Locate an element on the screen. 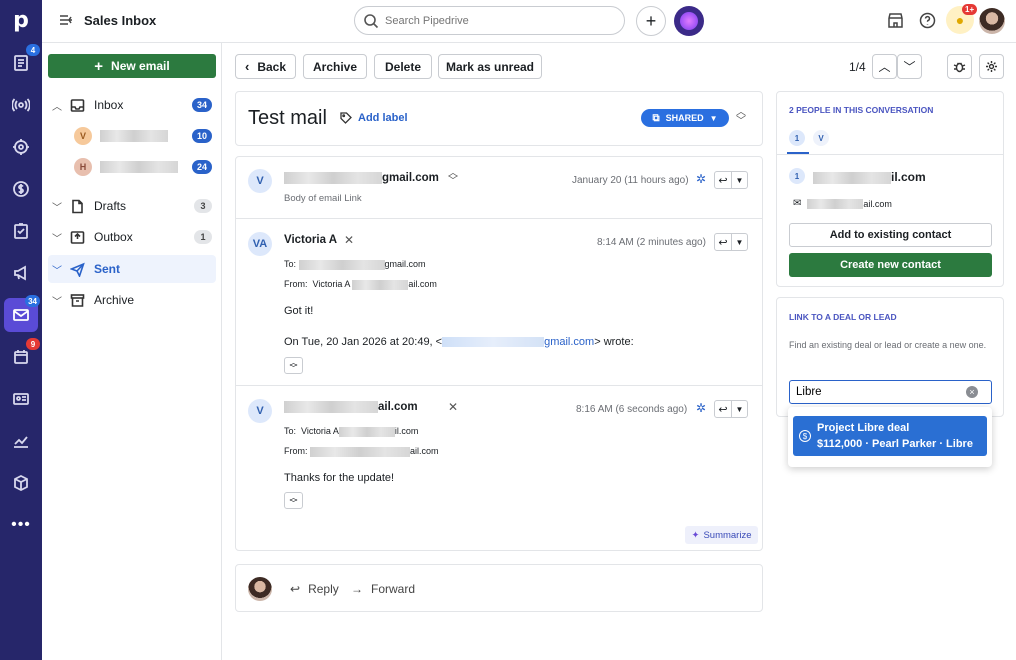 The width and height of the screenshot is (1016, 660). inbox-icon is located at coordinates (77, 105).